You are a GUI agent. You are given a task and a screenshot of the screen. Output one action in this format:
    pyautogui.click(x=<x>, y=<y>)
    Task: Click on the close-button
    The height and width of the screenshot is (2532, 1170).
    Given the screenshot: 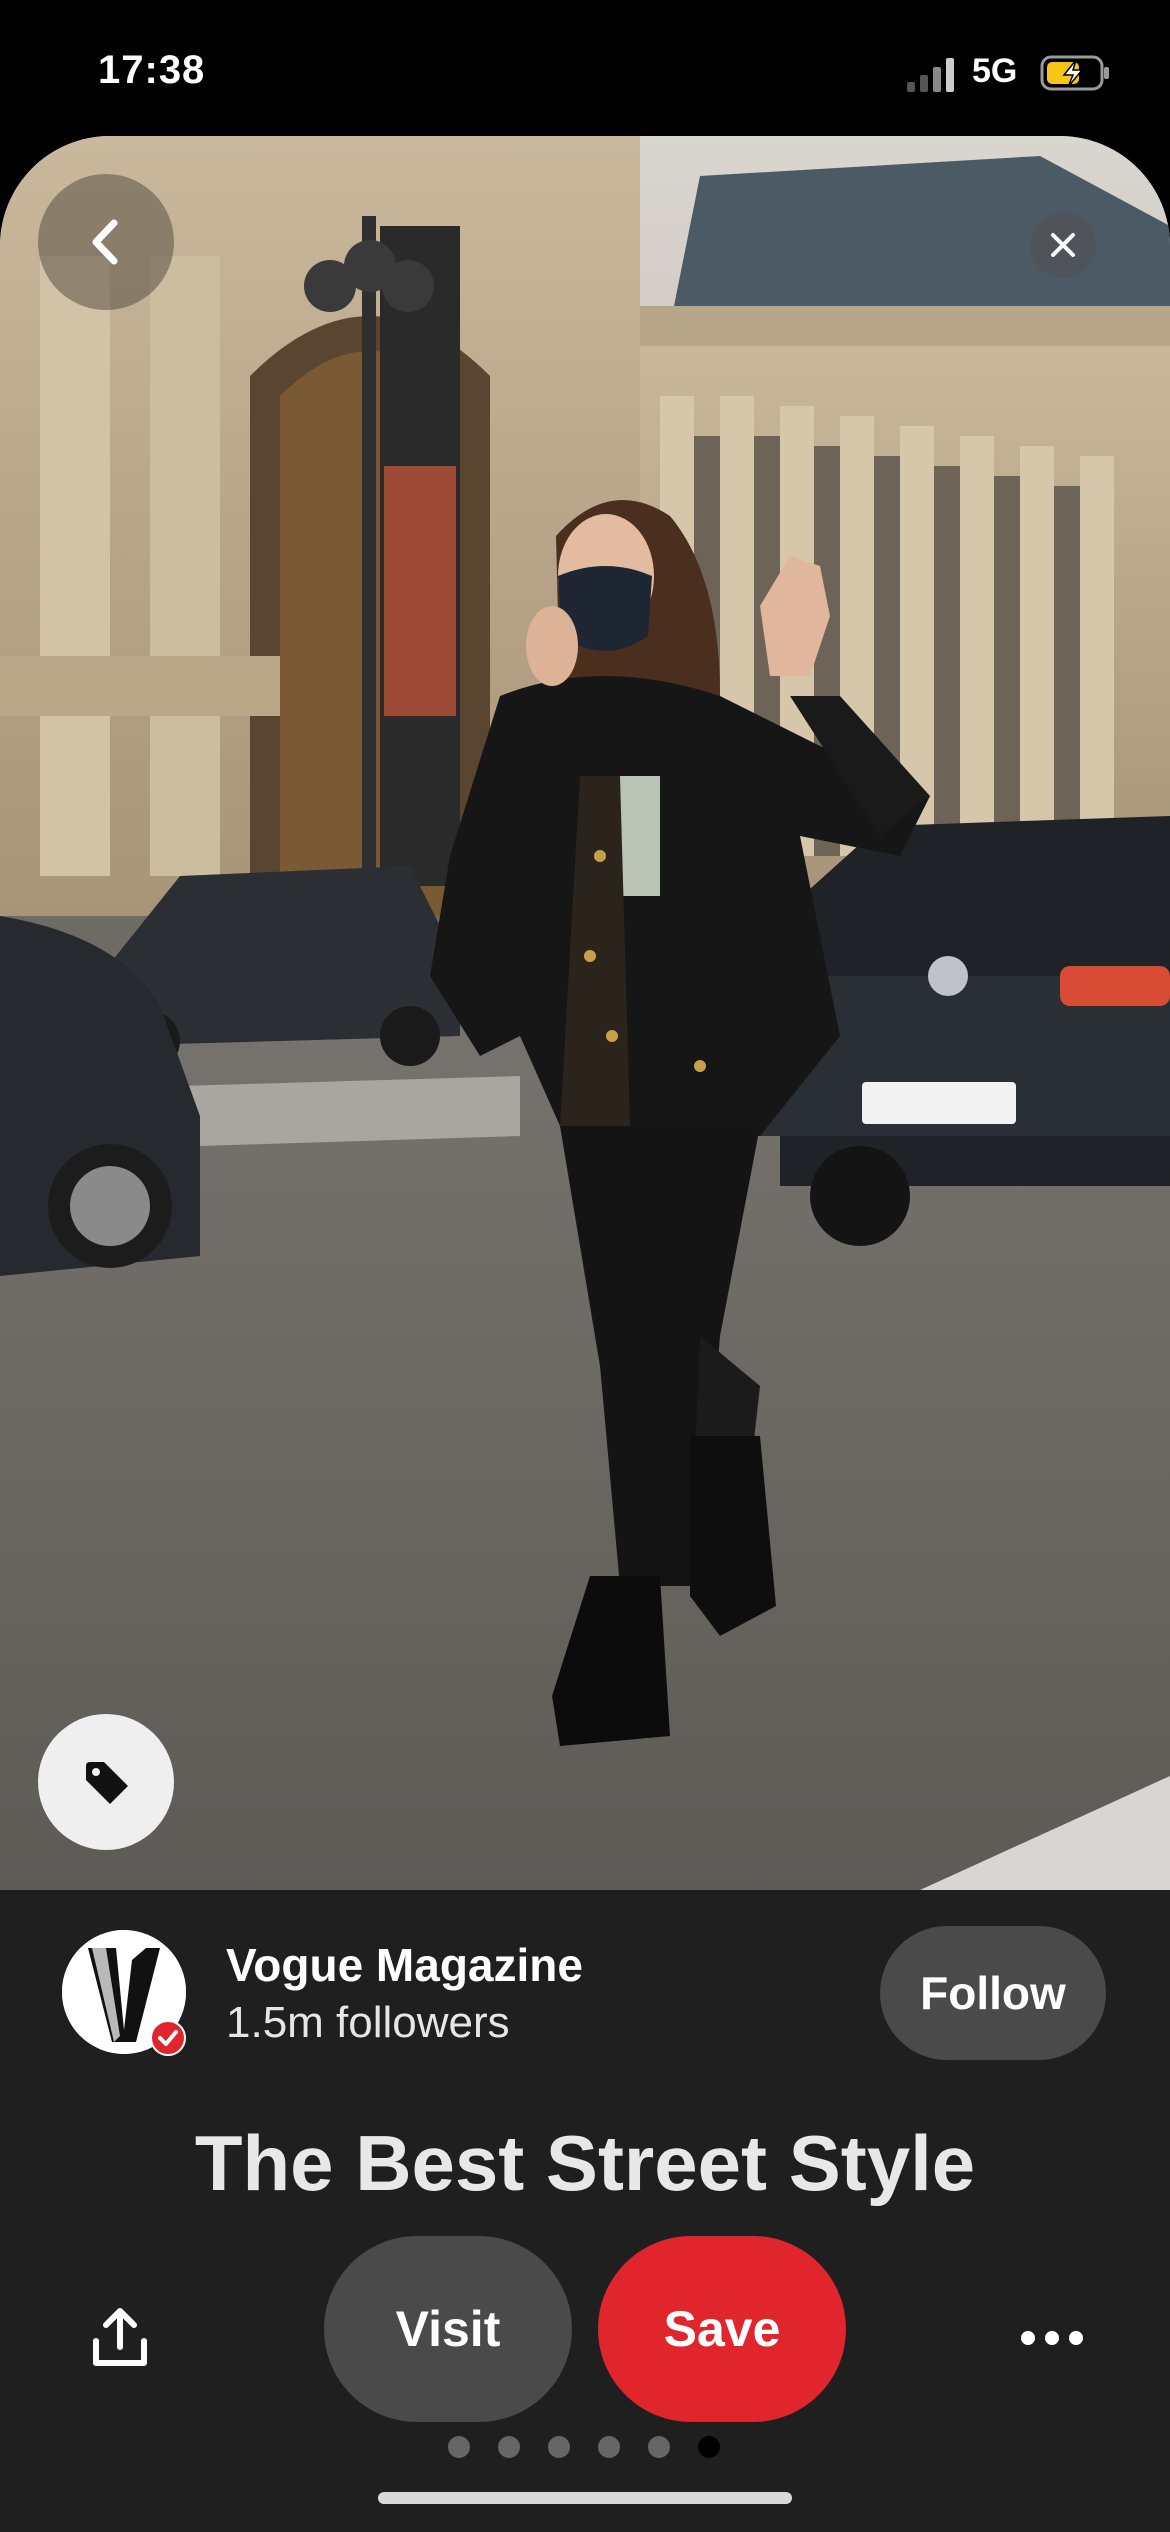 What is the action you would take?
    pyautogui.click(x=1063, y=245)
    